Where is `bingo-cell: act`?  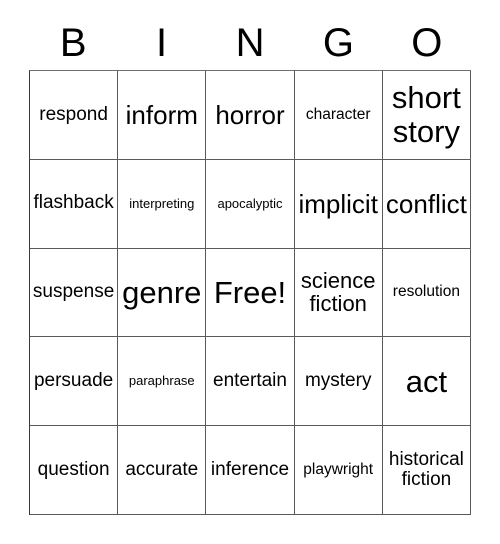
bingo-cell: act is located at coordinates (426, 382).